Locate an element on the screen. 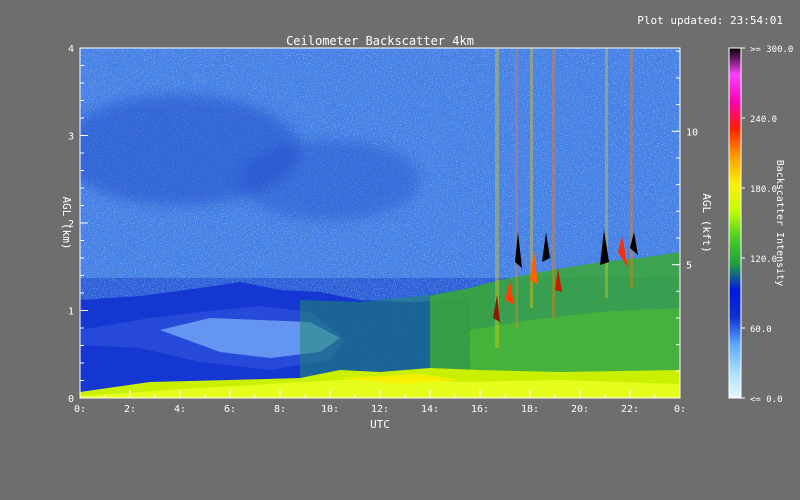  y-tick-label-right: 5 is located at coordinates (689, 266).